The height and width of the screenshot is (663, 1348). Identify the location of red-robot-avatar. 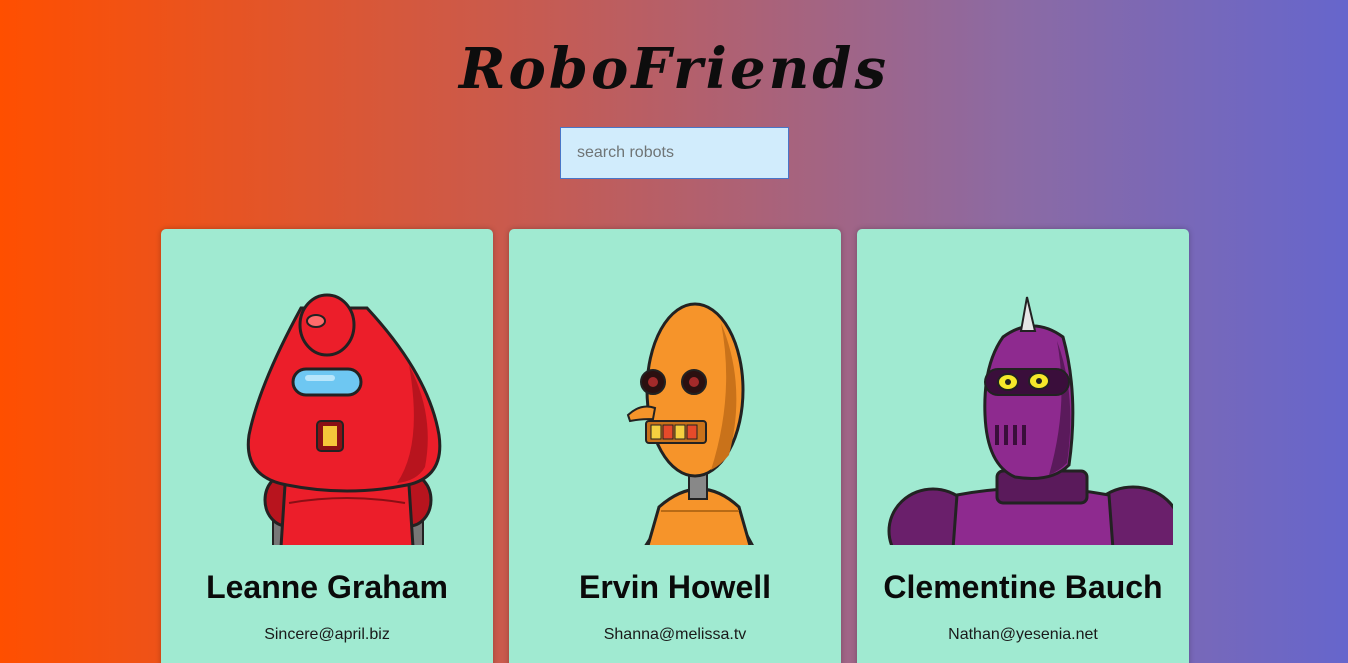
(327, 395).